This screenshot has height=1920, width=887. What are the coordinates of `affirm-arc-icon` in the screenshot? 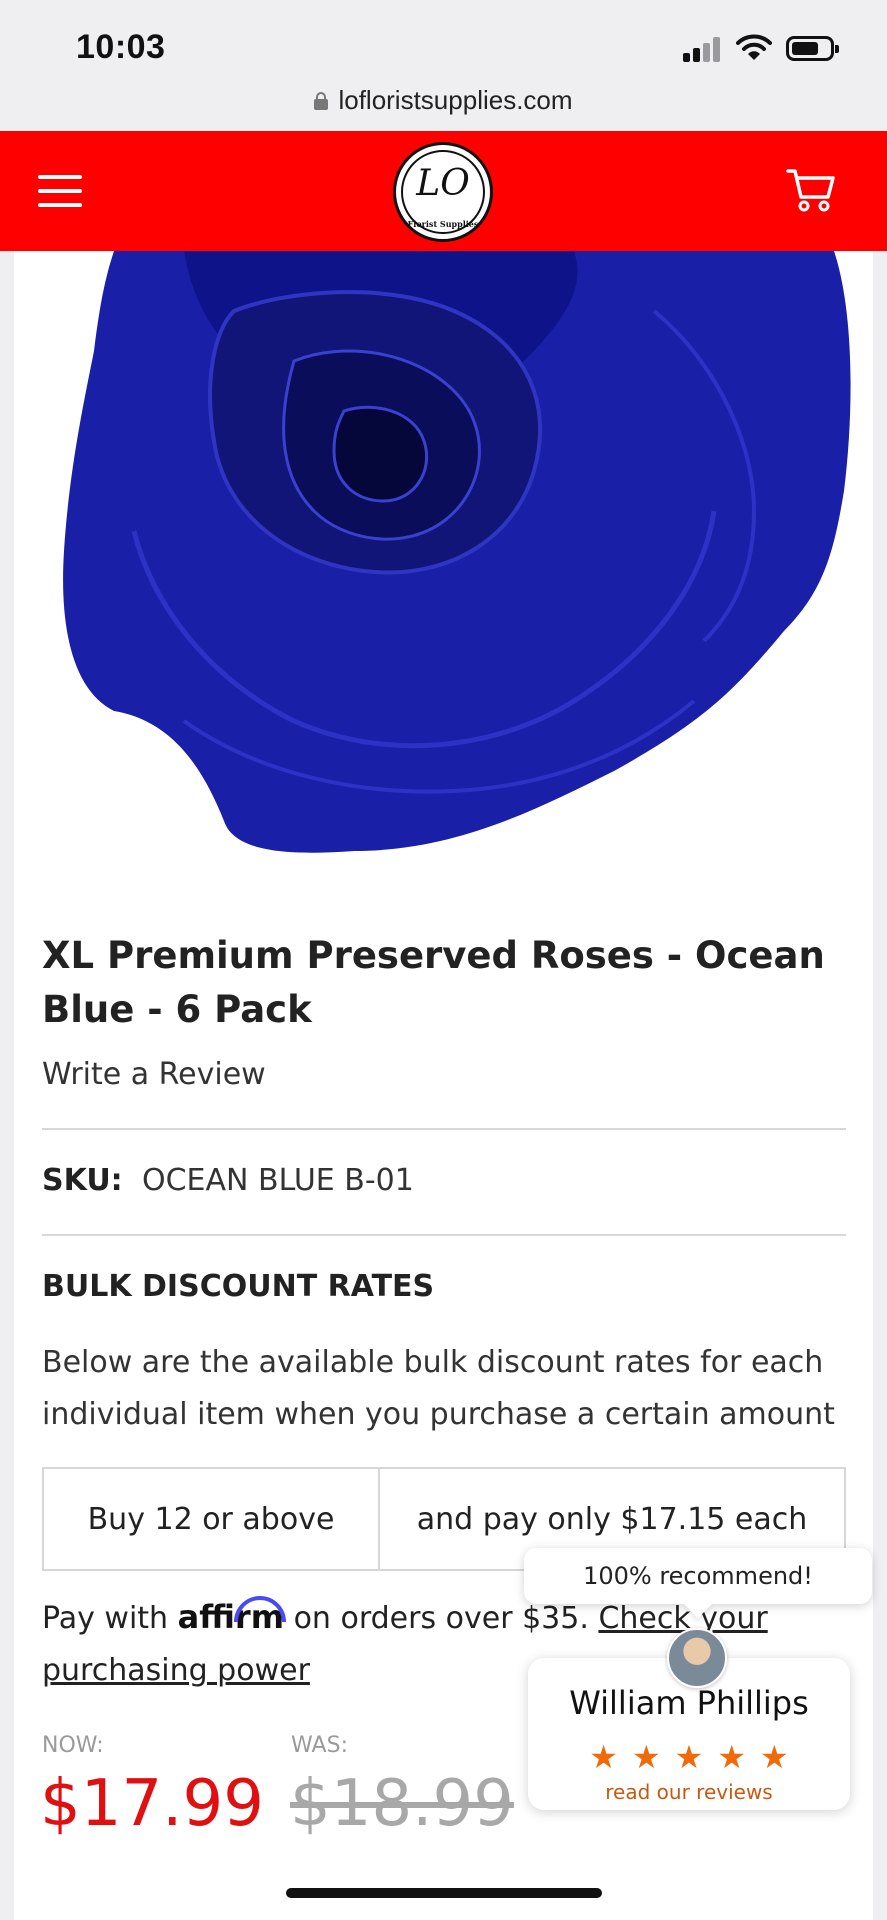 It's located at (260, 1609).